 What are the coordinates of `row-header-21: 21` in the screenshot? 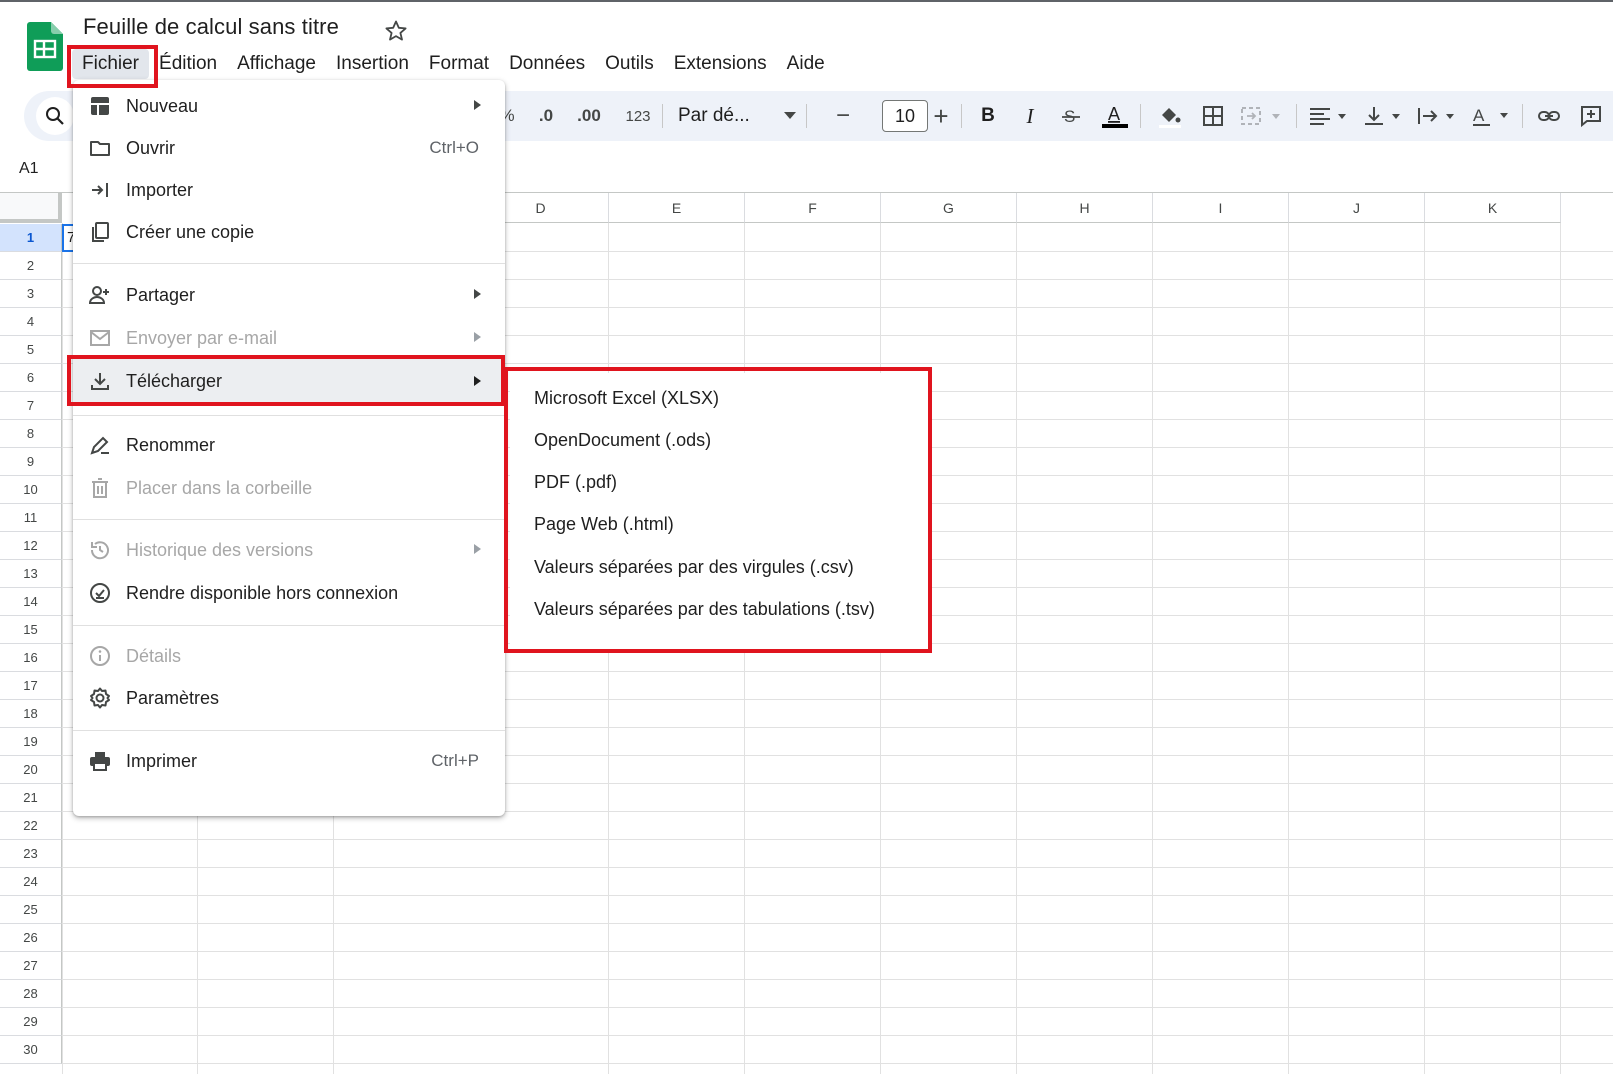 It's located at (31, 798).